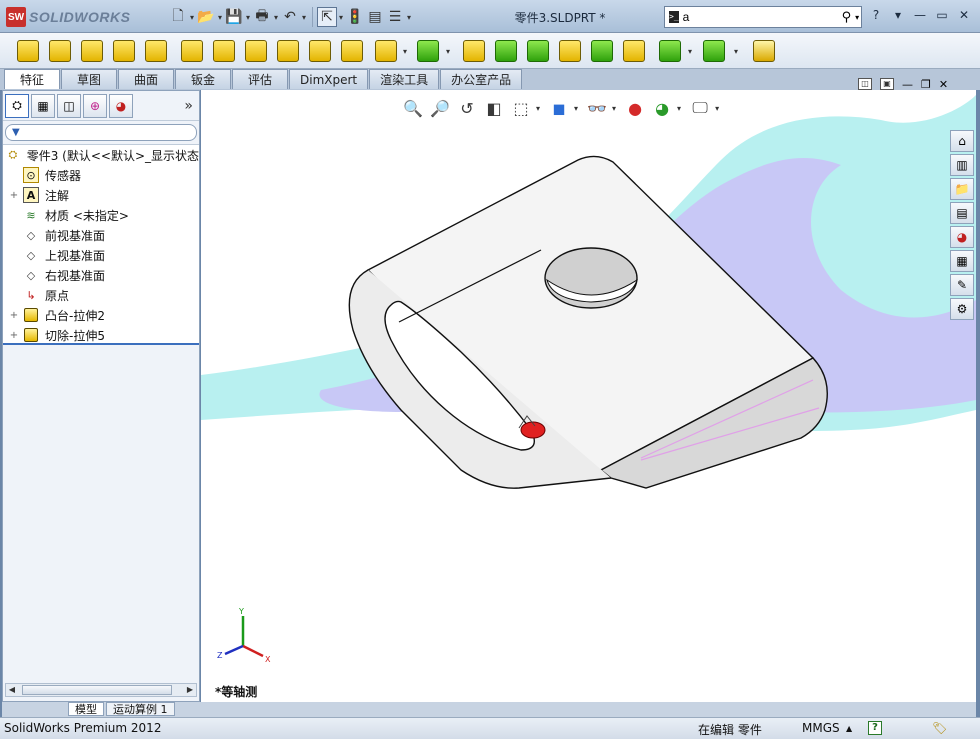  What do you see at coordinates (538, 51) in the screenshot?
I see `shell-icon` at bounding box center [538, 51].